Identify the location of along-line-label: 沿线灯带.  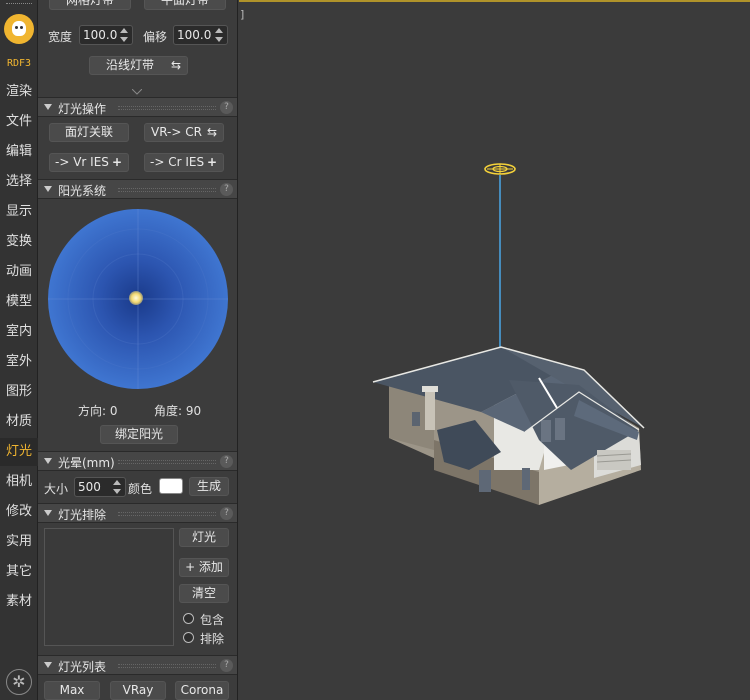
(130, 65).